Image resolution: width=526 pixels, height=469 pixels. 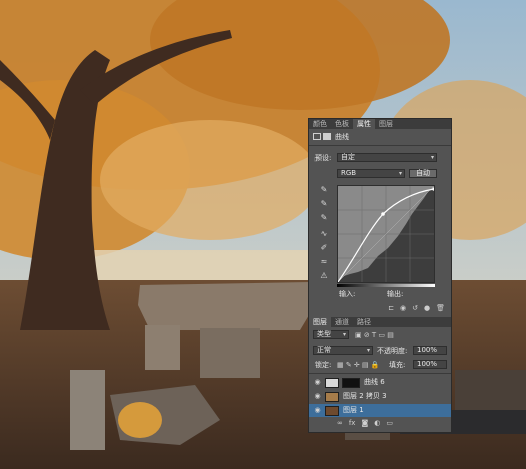 What do you see at coordinates (374, 335) in the screenshot?
I see `filter-icons: ▣ ⊘ T ▭ ▤` at bounding box center [374, 335].